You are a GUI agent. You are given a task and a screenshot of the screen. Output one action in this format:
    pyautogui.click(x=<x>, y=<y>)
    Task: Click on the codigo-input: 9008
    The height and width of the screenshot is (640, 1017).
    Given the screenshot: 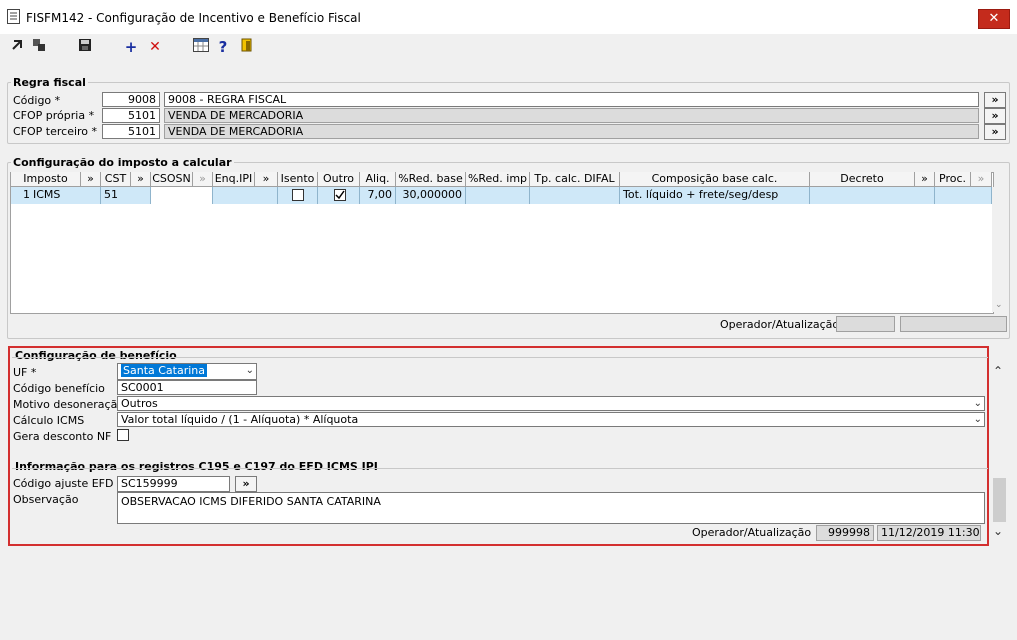 What is the action you would take?
    pyautogui.click(x=131, y=99)
    